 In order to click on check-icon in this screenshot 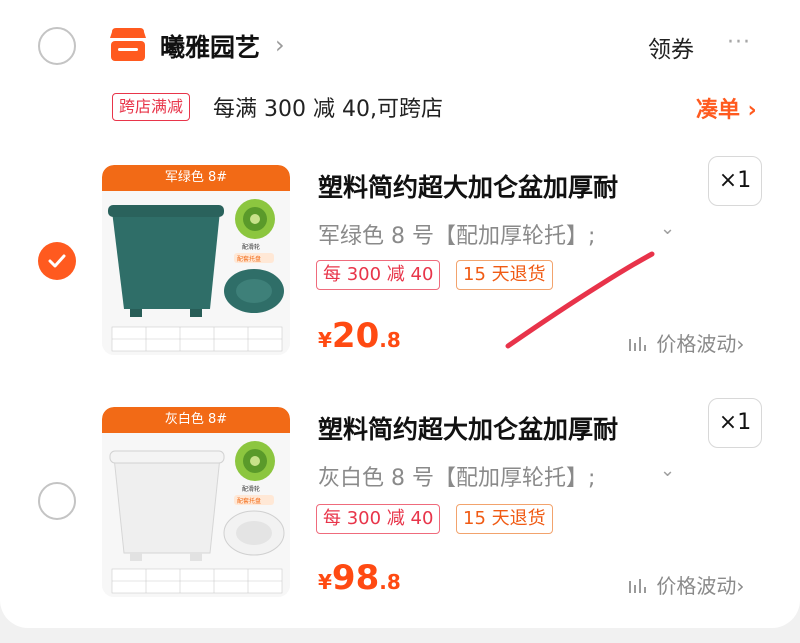, I will do `click(57, 261)`.